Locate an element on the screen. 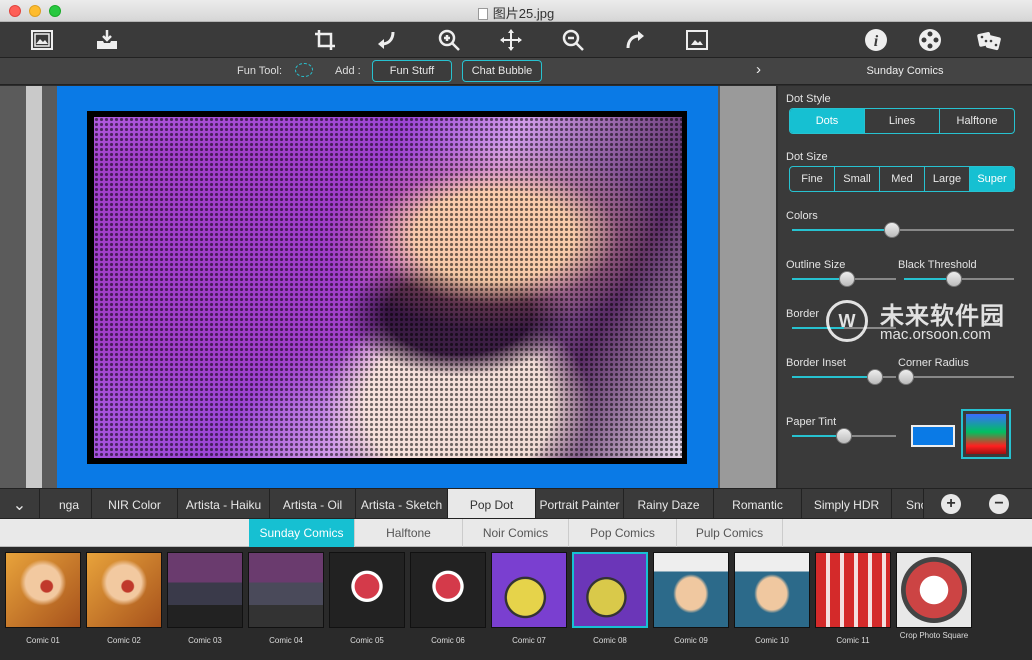 Image resolution: width=1032 pixels, height=660 pixels. dot-size-small: Small is located at coordinates (857, 179).